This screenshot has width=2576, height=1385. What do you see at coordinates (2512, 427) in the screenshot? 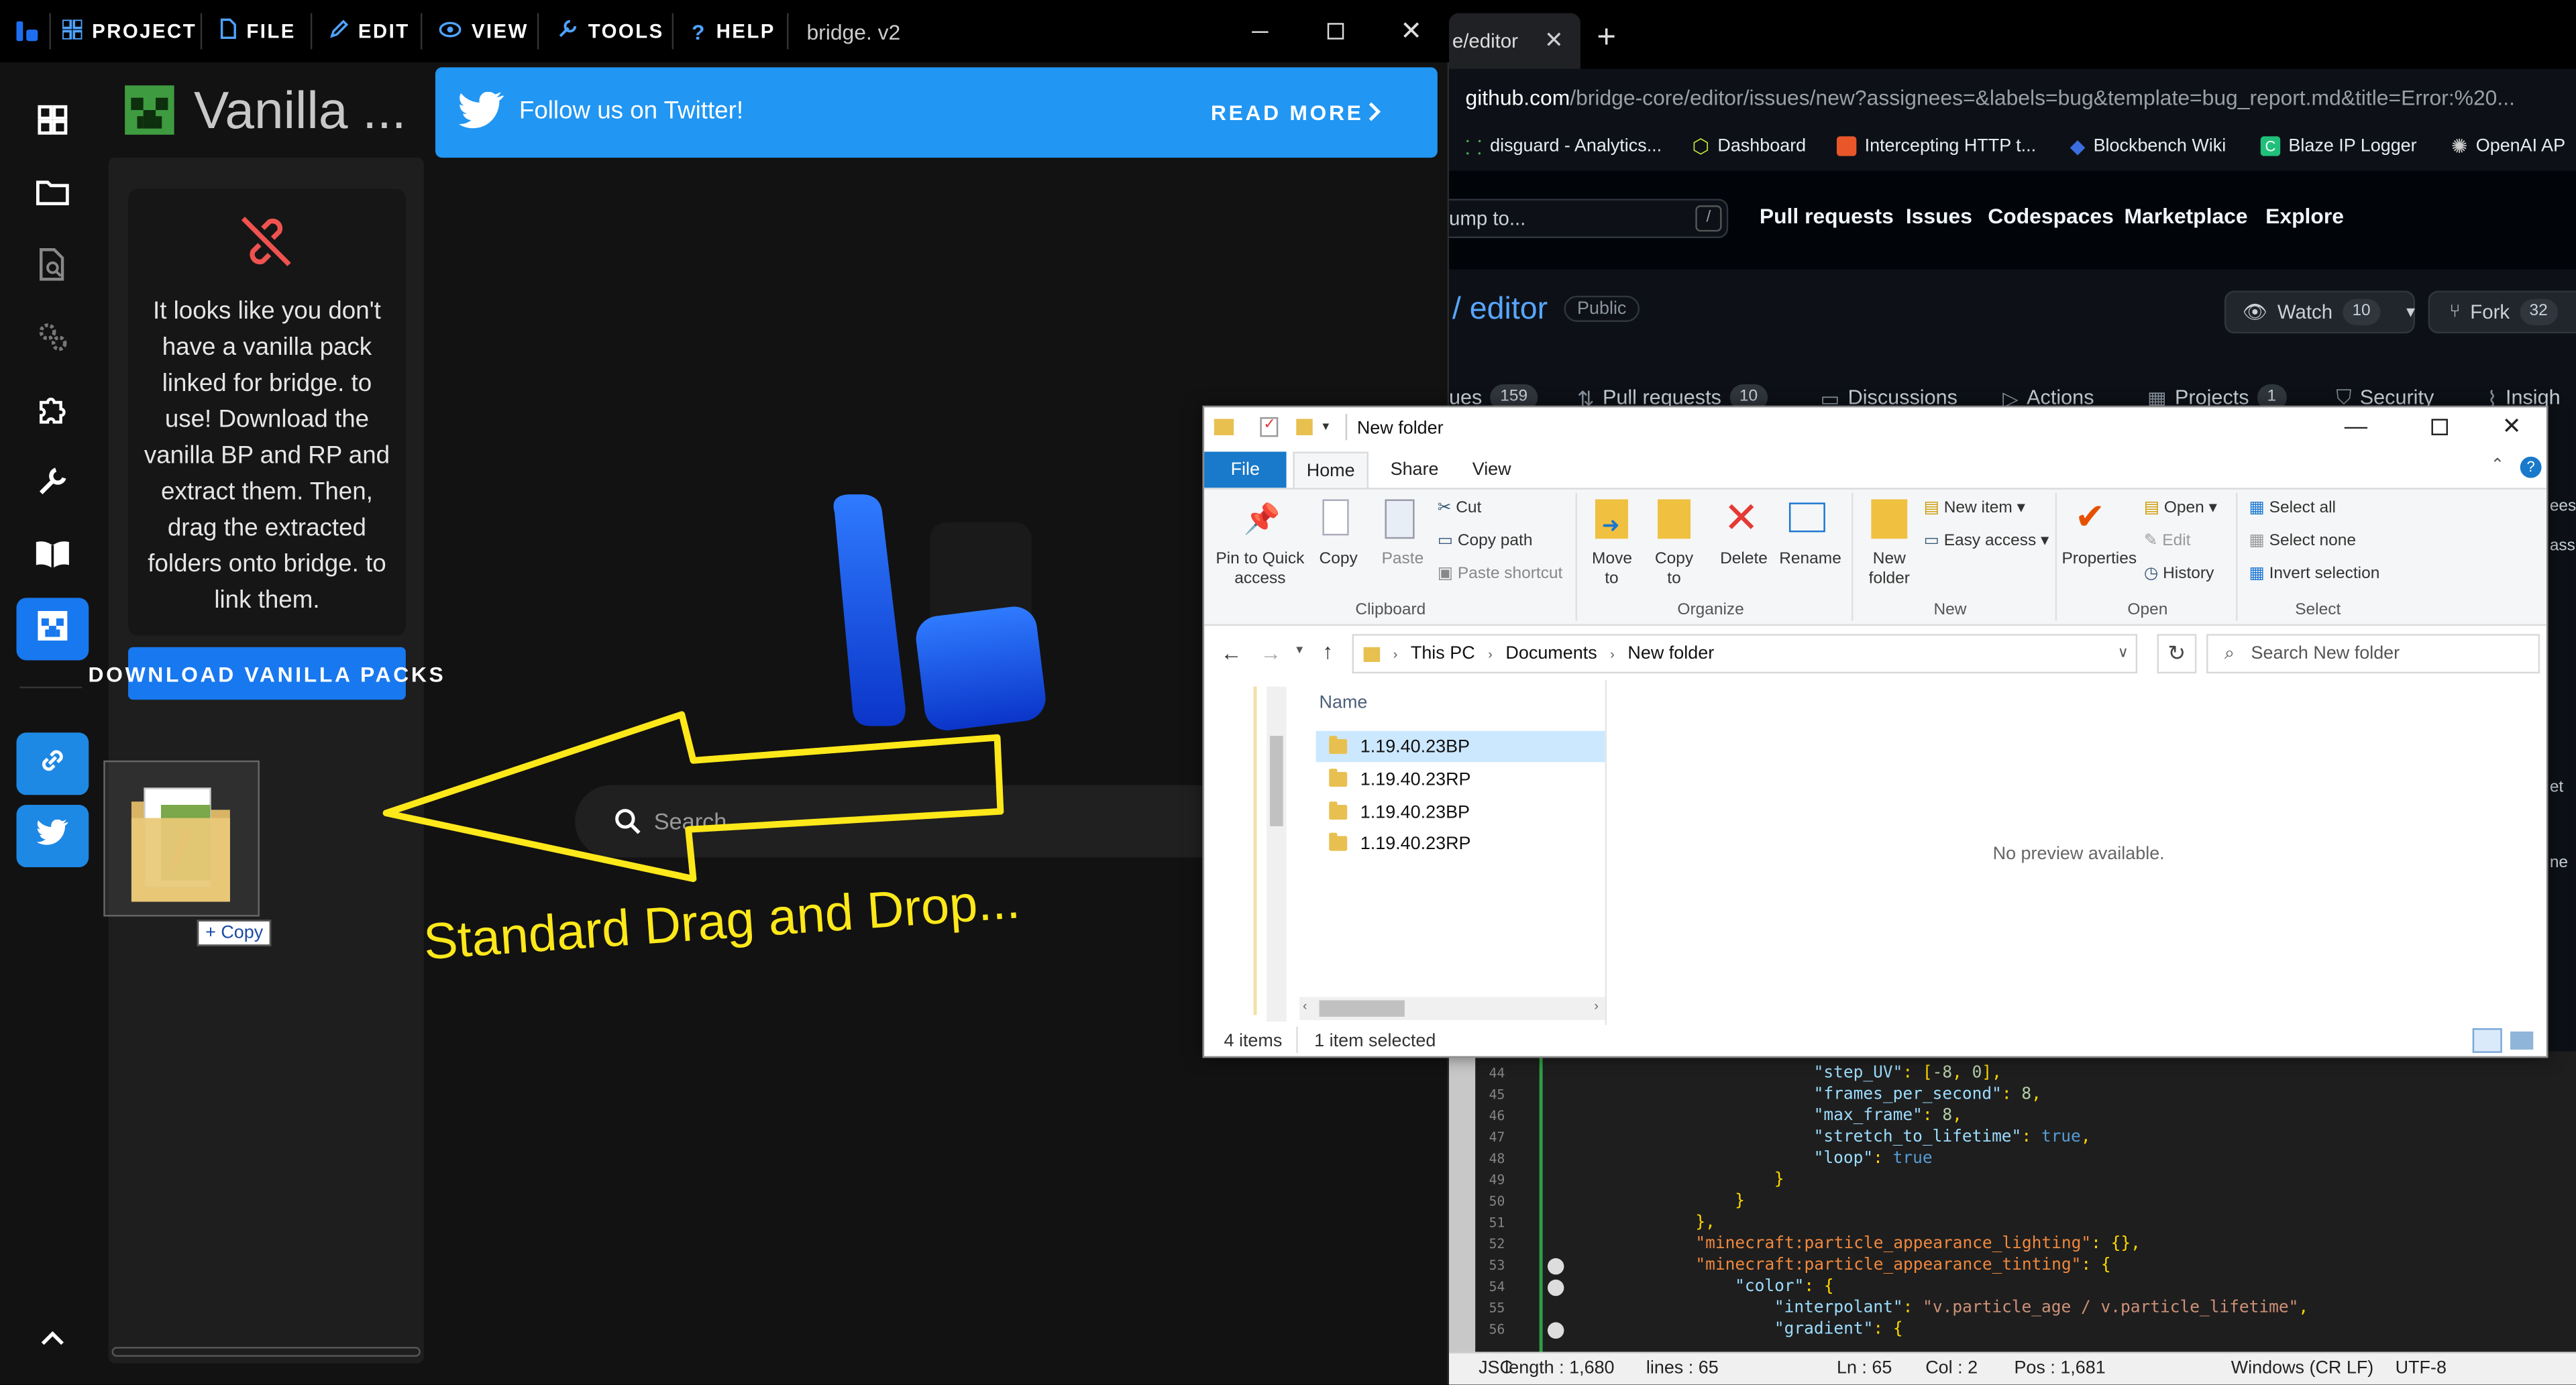
I see `explorer-close-button: ✕` at bounding box center [2512, 427].